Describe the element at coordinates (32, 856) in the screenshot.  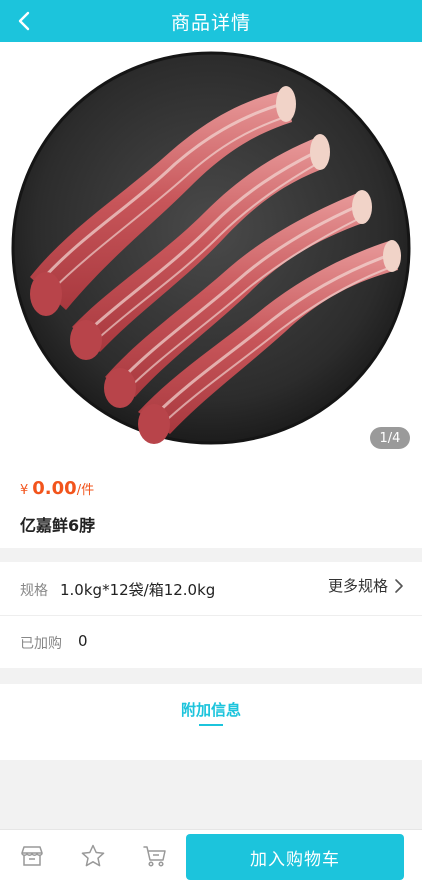
I see `store-icon` at that location.